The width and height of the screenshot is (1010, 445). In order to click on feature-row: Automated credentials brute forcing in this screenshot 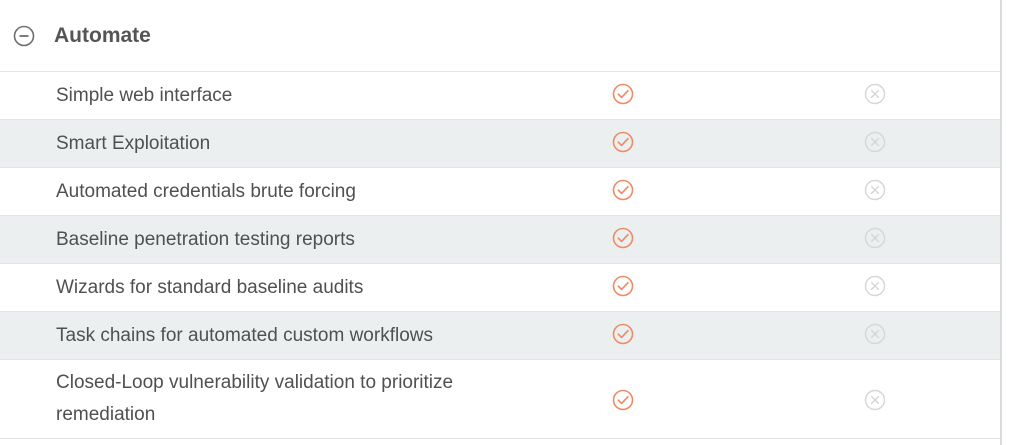, I will do `click(500, 192)`.